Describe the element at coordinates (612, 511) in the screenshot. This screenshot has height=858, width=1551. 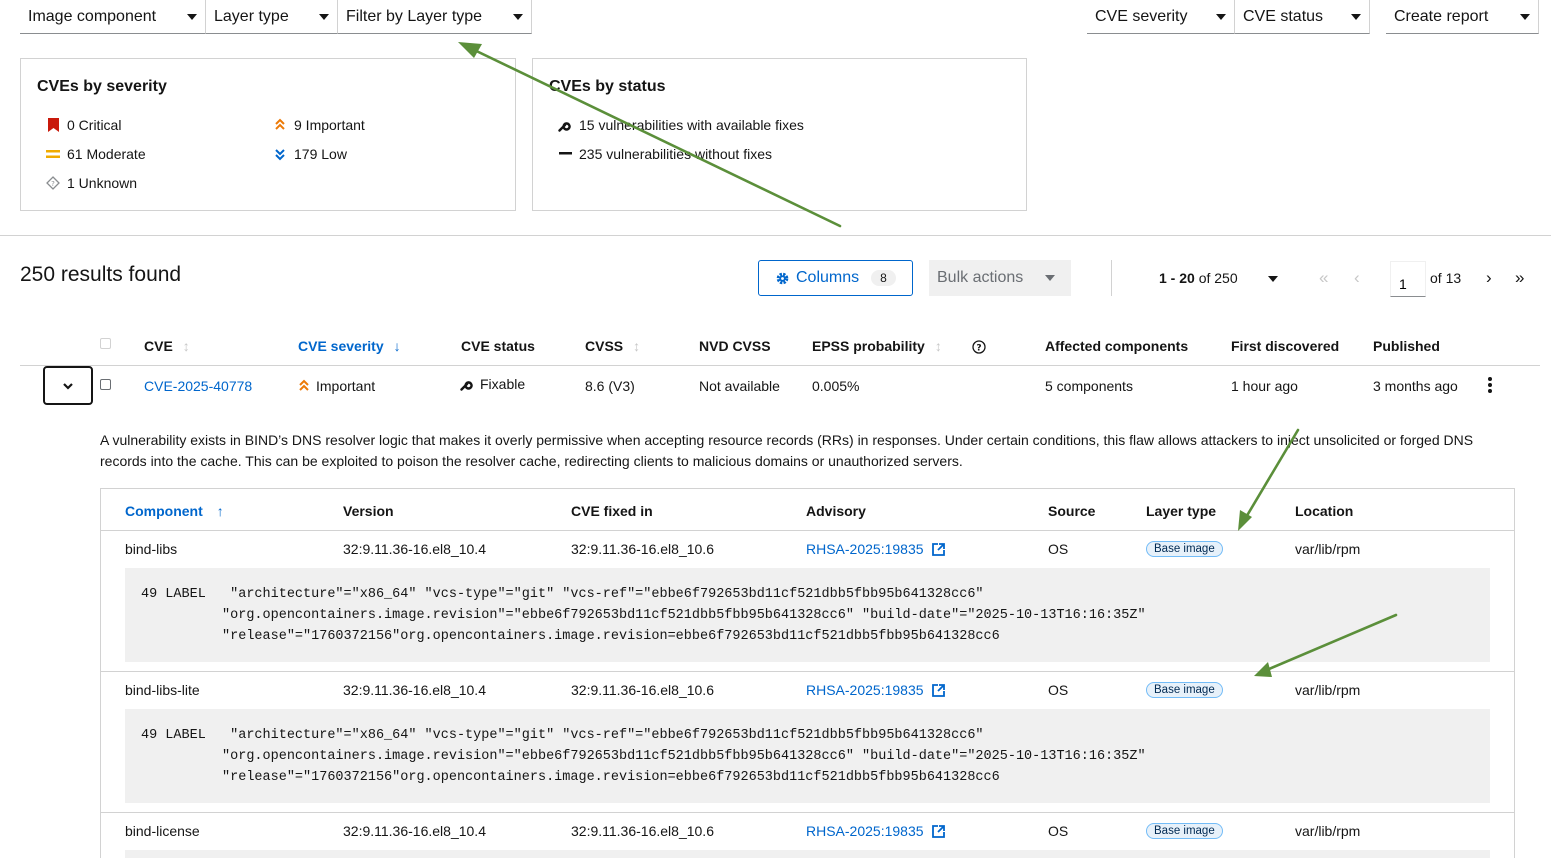
I see `column-header-cve-fixed-in: CVE fixed in` at that location.